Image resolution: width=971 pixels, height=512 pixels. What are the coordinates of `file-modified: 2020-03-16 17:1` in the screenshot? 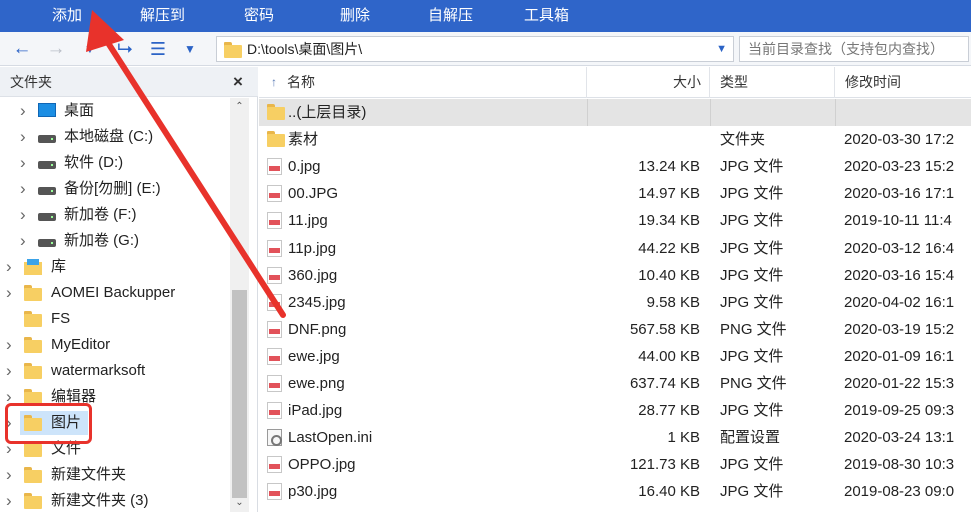 It's located at (899, 194).